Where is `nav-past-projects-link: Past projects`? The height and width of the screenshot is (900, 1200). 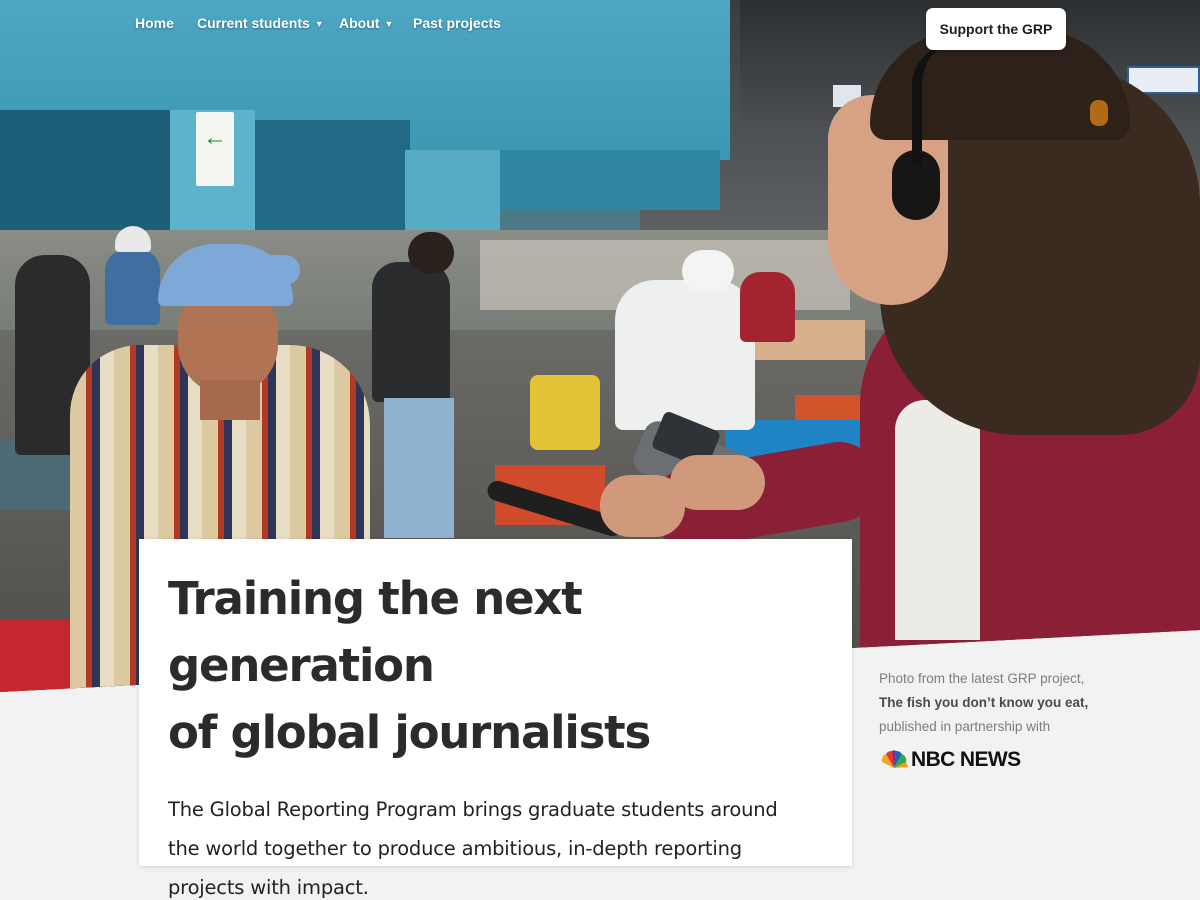 nav-past-projects-link: Past projects is located at coordinates (457, 23).